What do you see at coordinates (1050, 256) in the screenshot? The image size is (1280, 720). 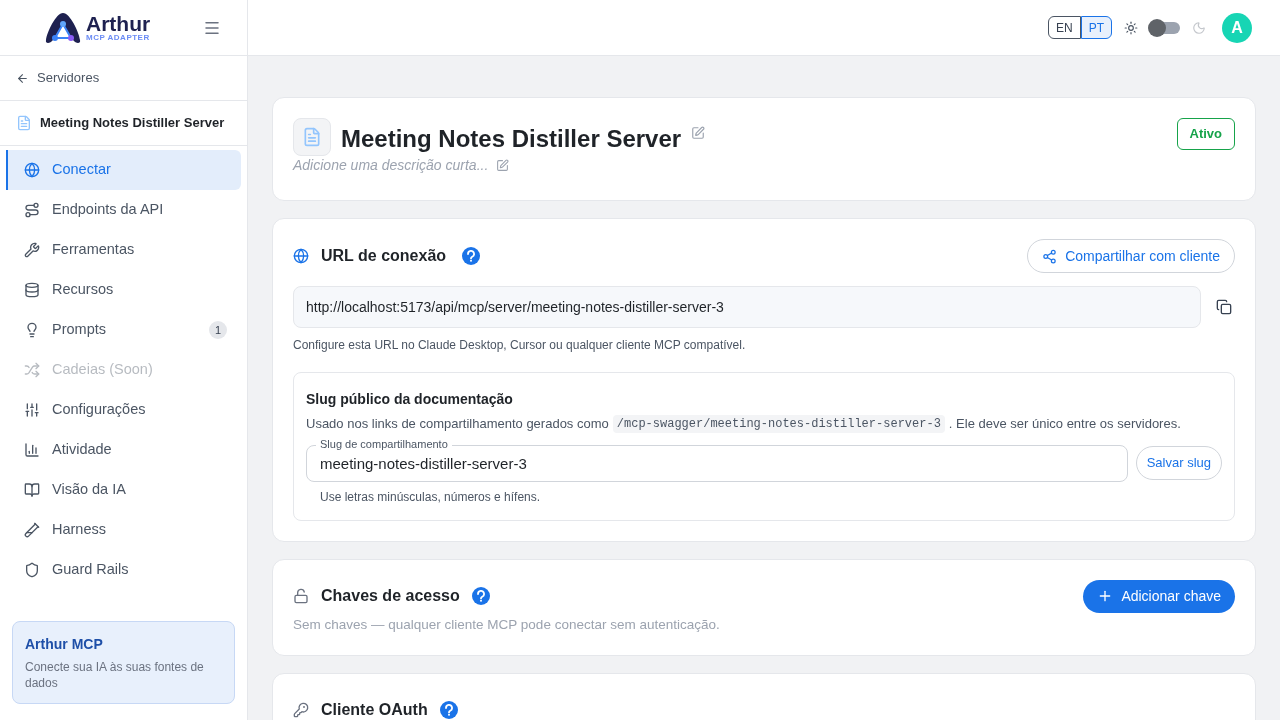 I see `share-icon` at bounding box center [1050, 256].